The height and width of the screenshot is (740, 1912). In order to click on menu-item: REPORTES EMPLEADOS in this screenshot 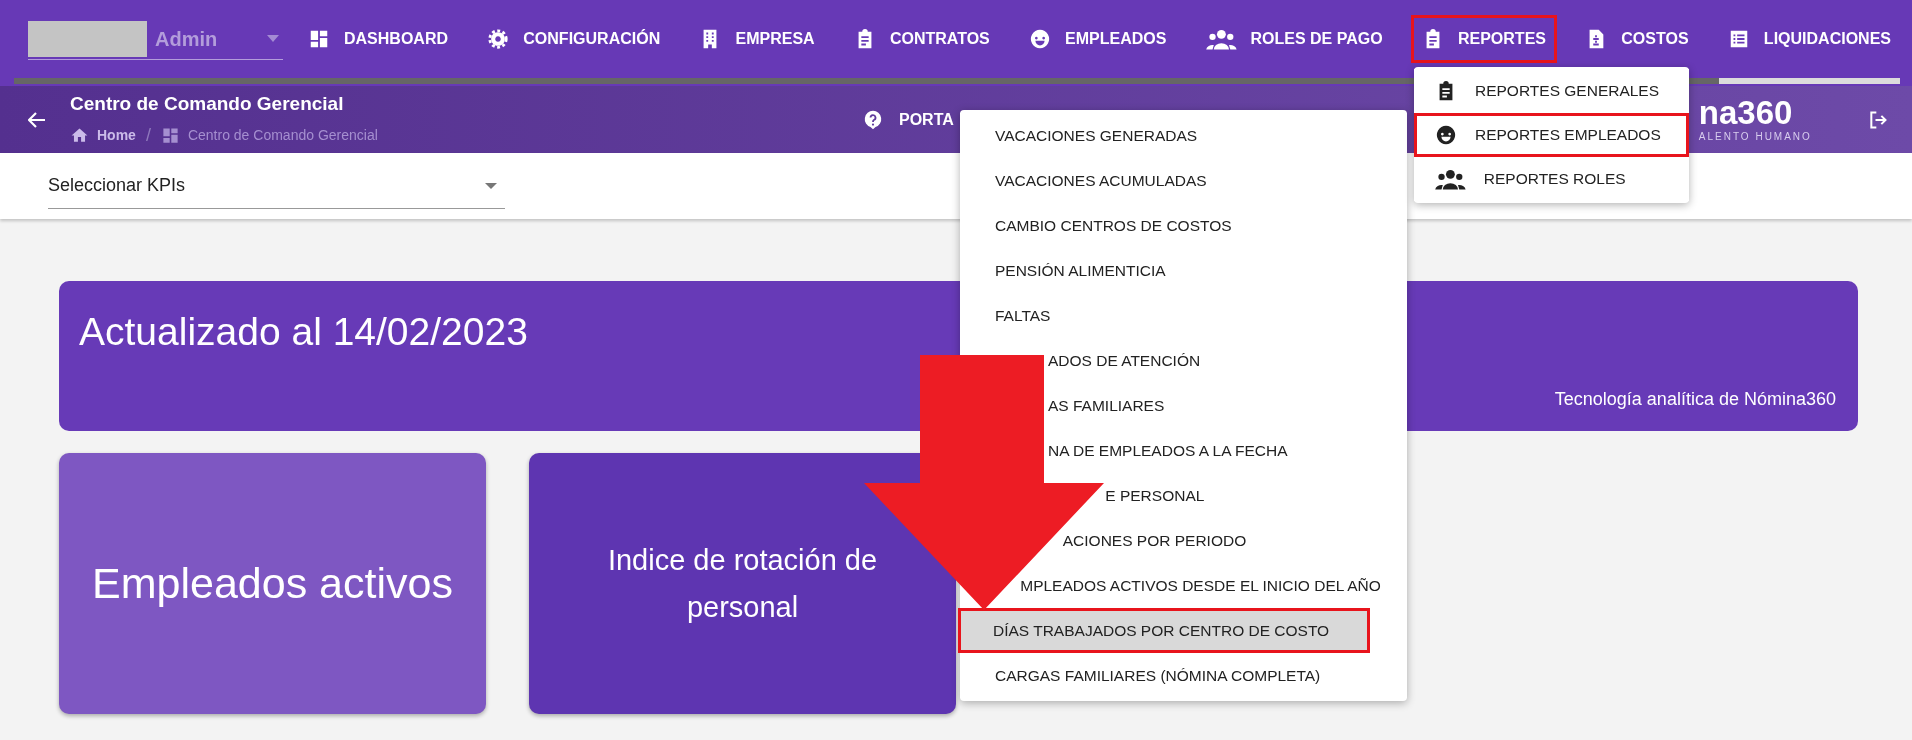, I will do `click(1551, 135)`.